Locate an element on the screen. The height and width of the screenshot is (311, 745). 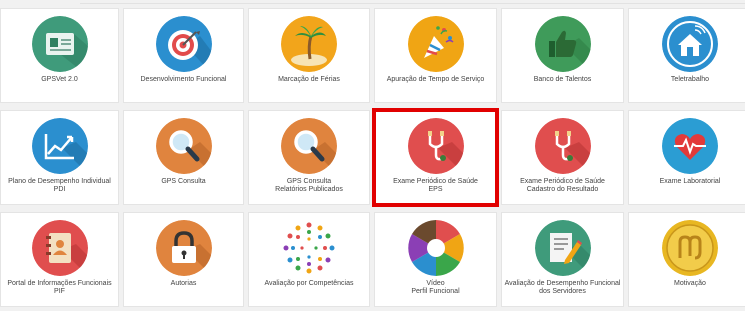
tile-video-perfil-funcional: Vídeo Perfil Funcional is located at coordinates (435, 259).